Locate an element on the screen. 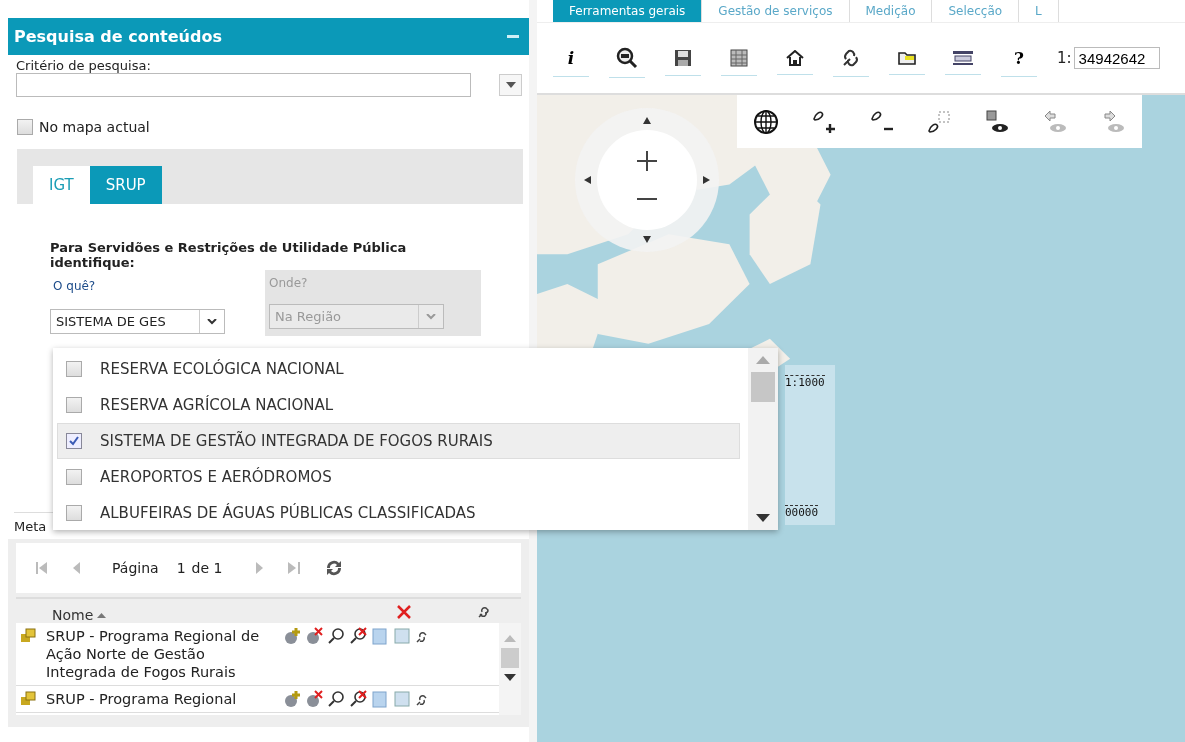  caret-icon is located at coordinates (510, 85).